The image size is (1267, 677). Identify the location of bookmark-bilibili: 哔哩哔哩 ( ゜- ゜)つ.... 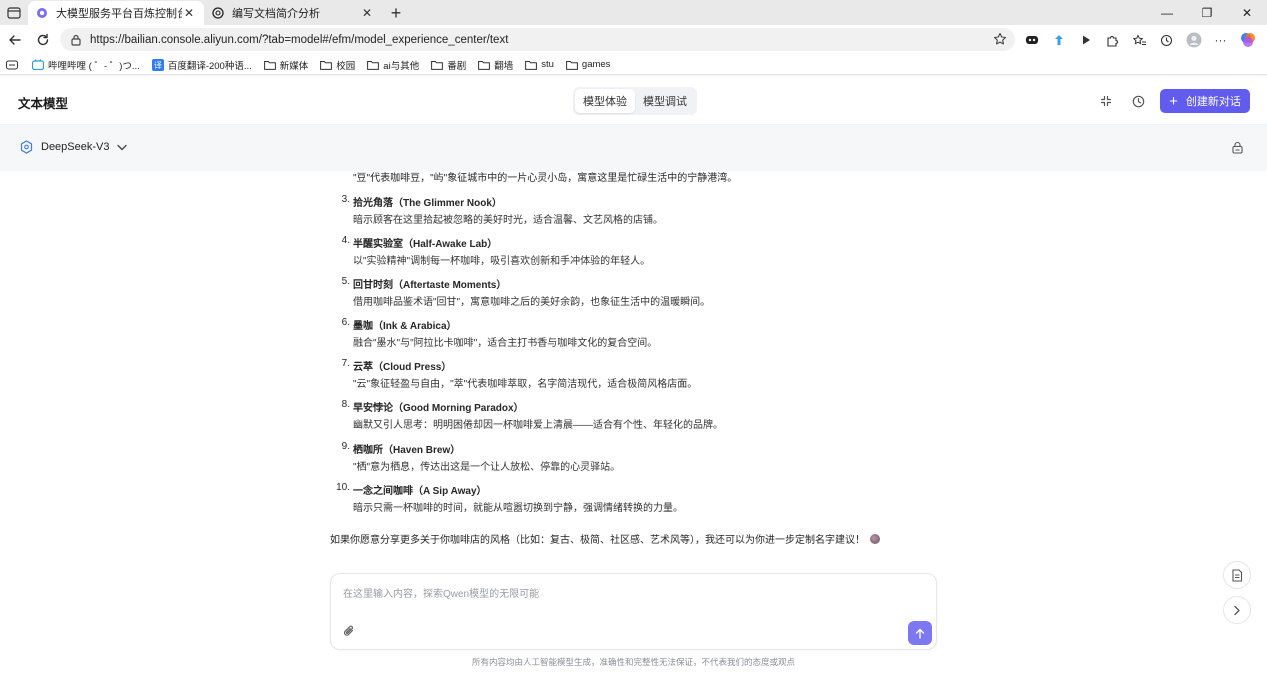
(86, 65).